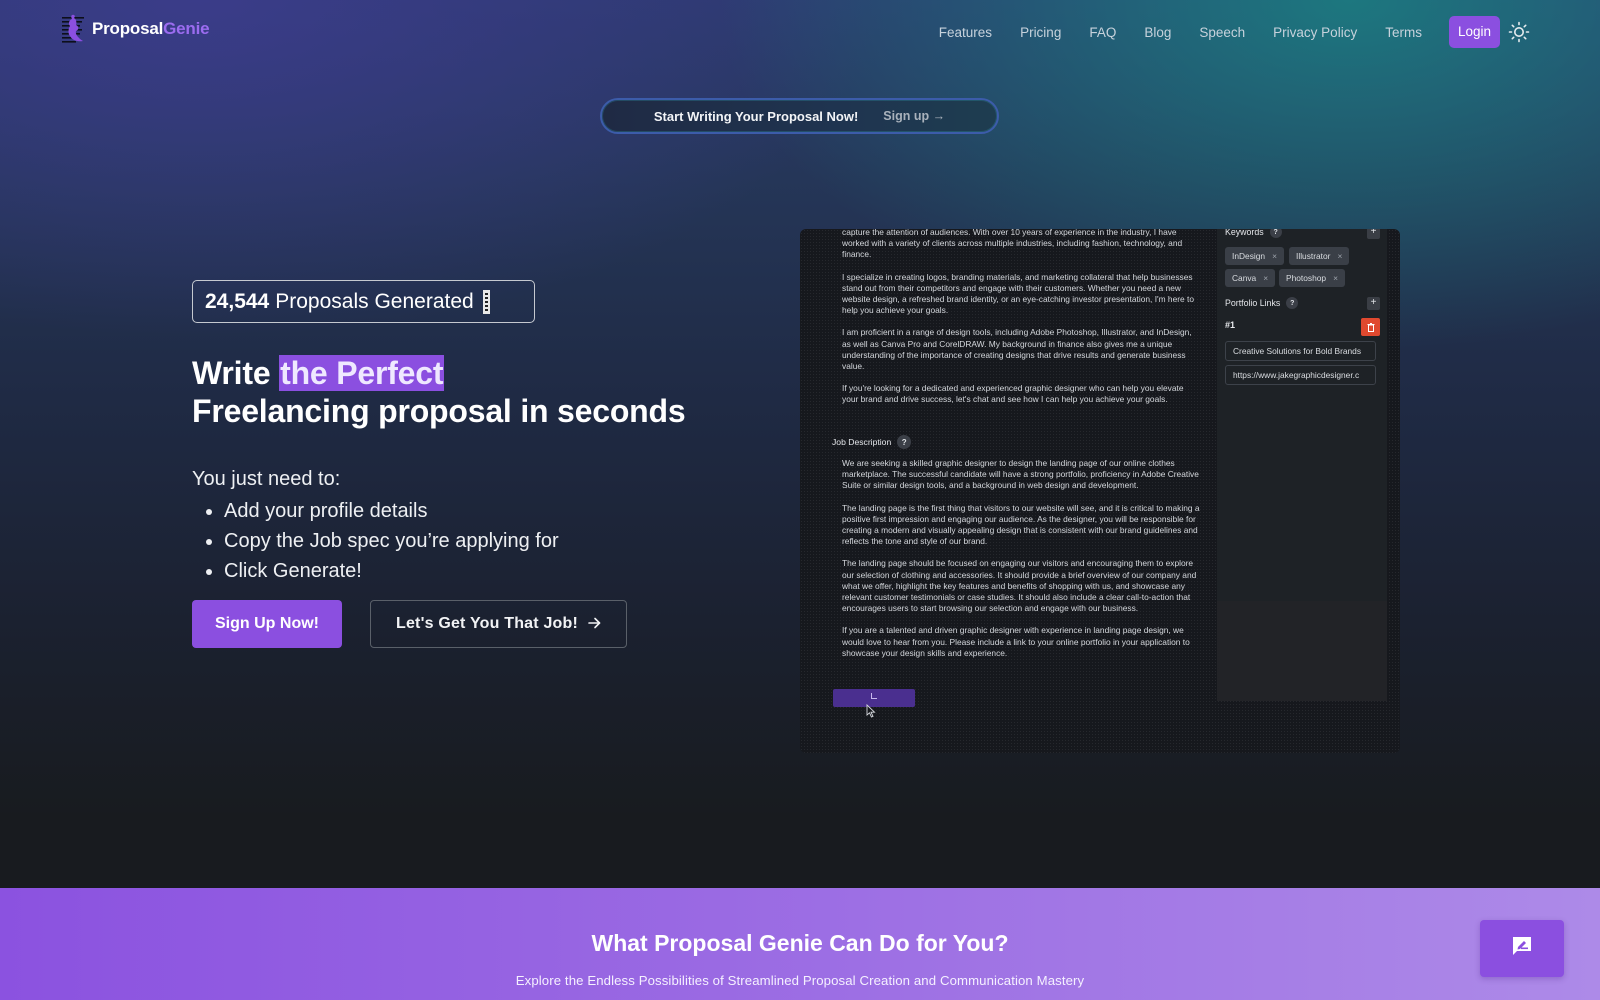 The height and width of the screenshot is (1000, 1600). What do you see at coordinates (1373, 234) in the screenshot?
I see `add-keyword-button: +` at bounding box center [1373, 234].